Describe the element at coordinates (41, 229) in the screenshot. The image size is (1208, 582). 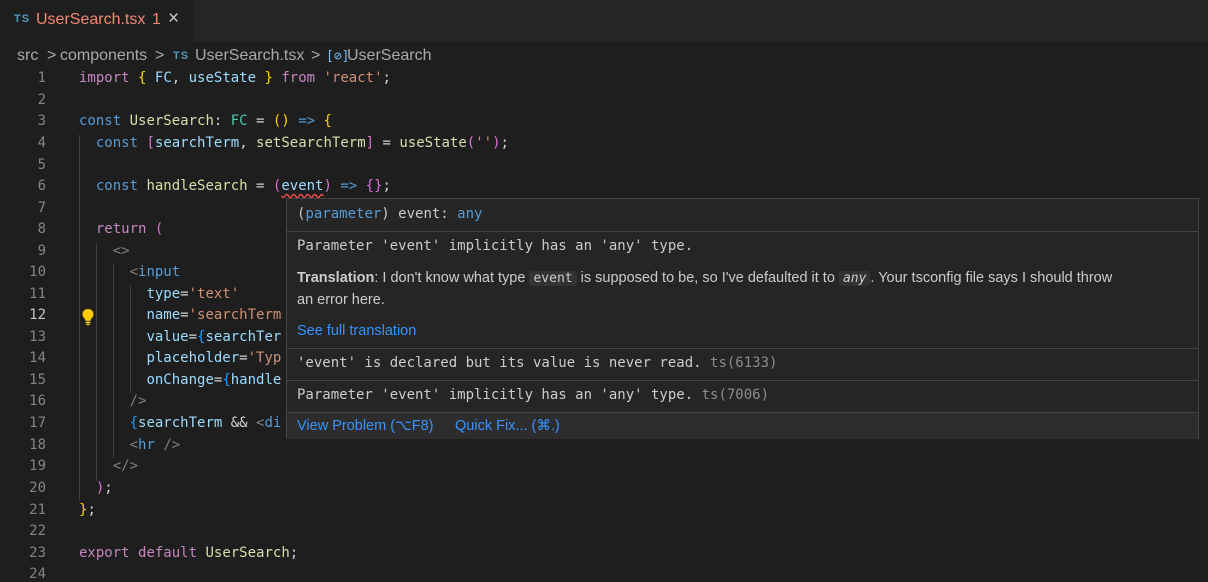
I see `line-number: 8` at that location.